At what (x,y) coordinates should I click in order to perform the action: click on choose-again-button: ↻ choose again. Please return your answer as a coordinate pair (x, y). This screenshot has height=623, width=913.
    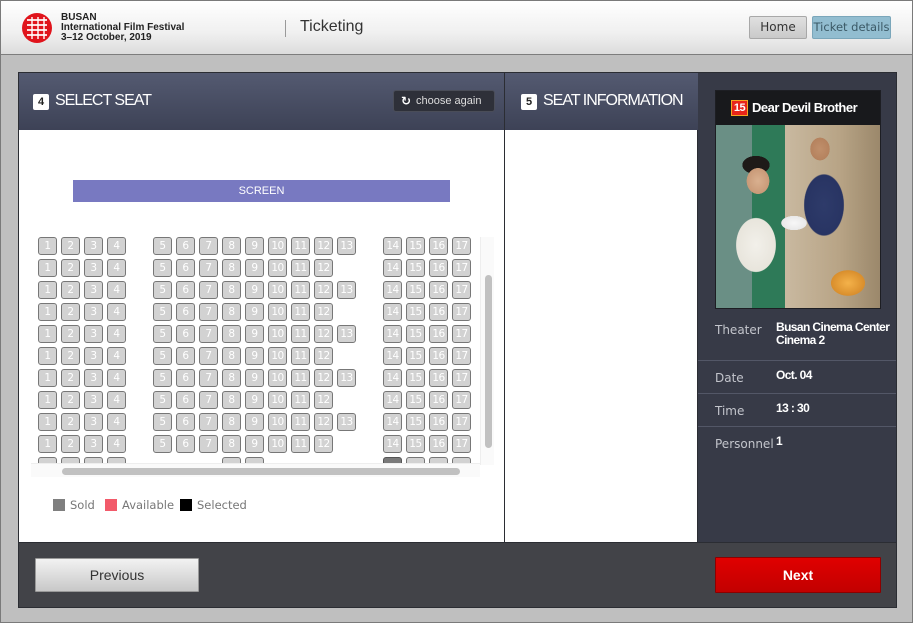
    Looking at the image, I should click on (444, 101).